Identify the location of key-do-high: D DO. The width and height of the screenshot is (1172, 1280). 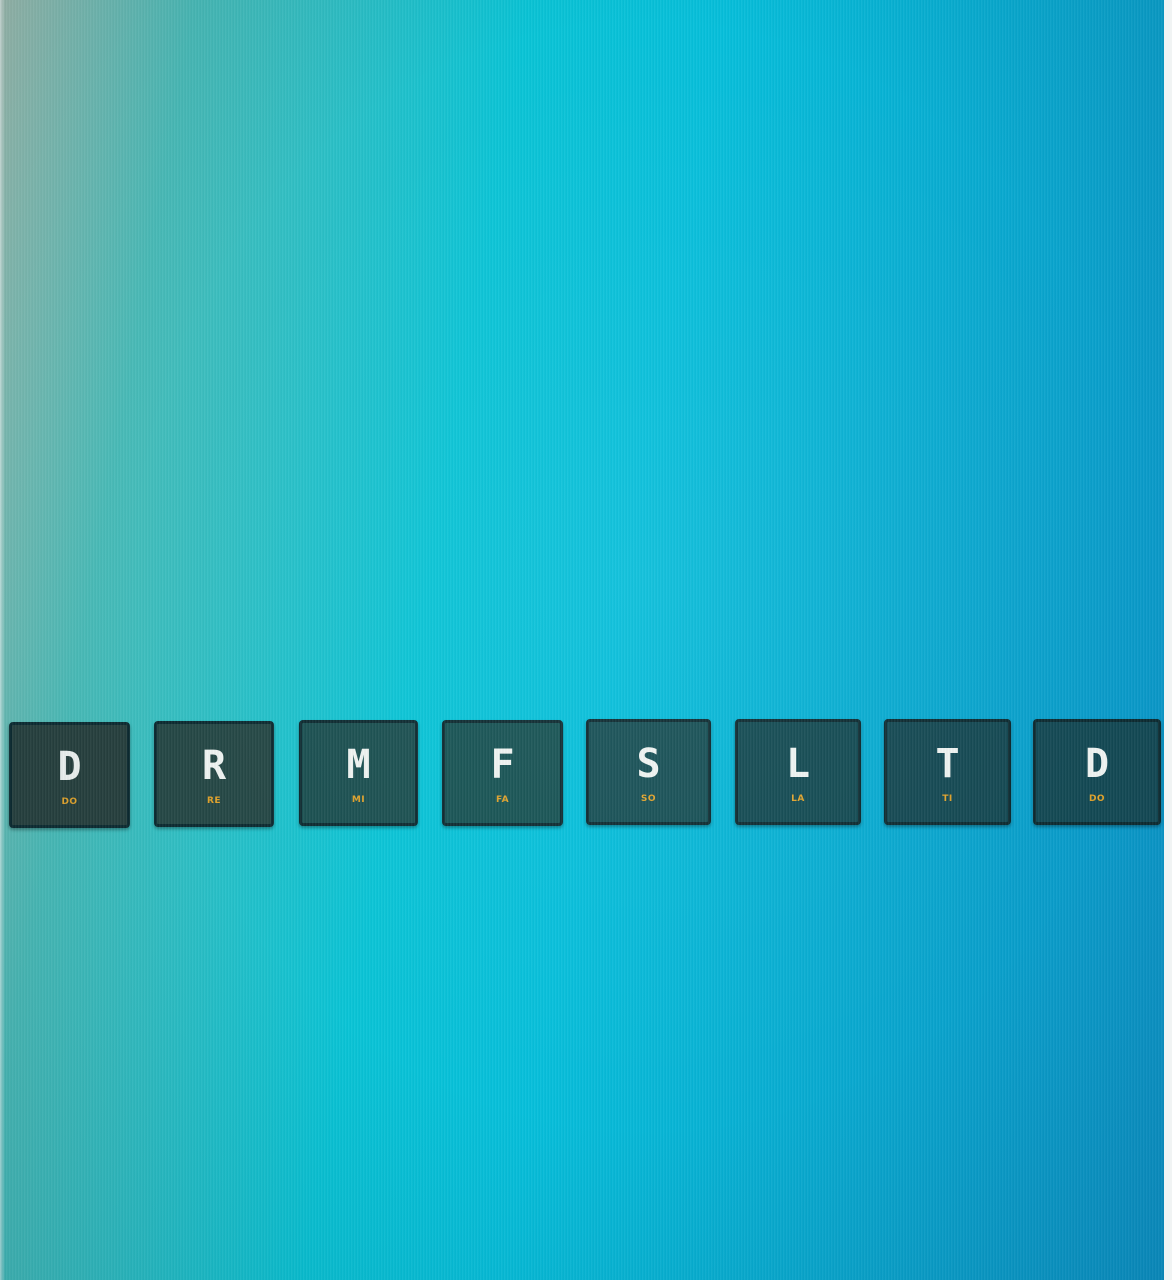
(1097, 772).